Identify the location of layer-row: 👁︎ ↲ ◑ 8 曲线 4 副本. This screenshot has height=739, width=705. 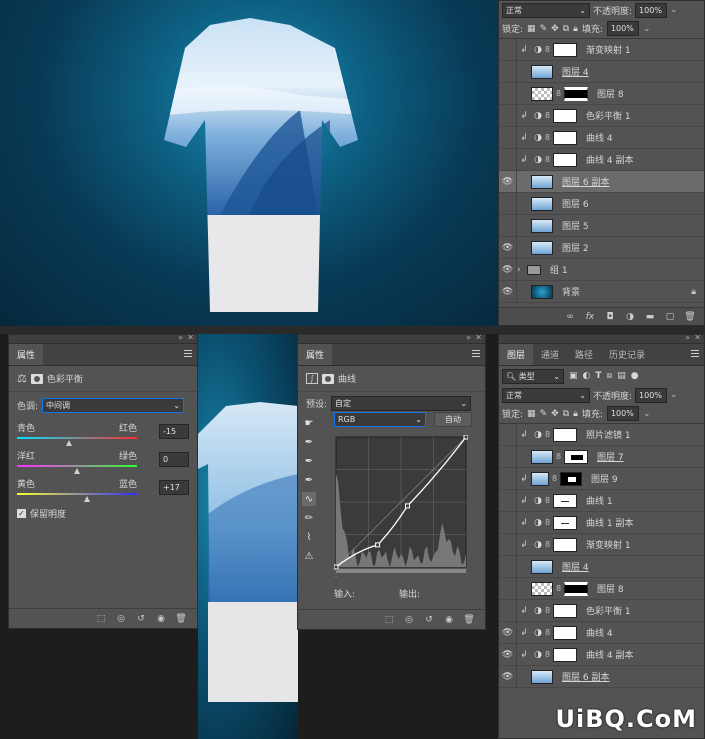
(601, 654).